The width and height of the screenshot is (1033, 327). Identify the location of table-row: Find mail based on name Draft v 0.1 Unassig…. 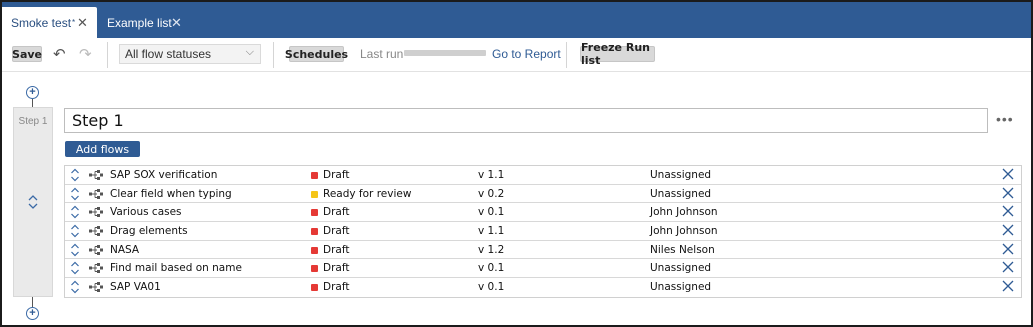
(543, 269).